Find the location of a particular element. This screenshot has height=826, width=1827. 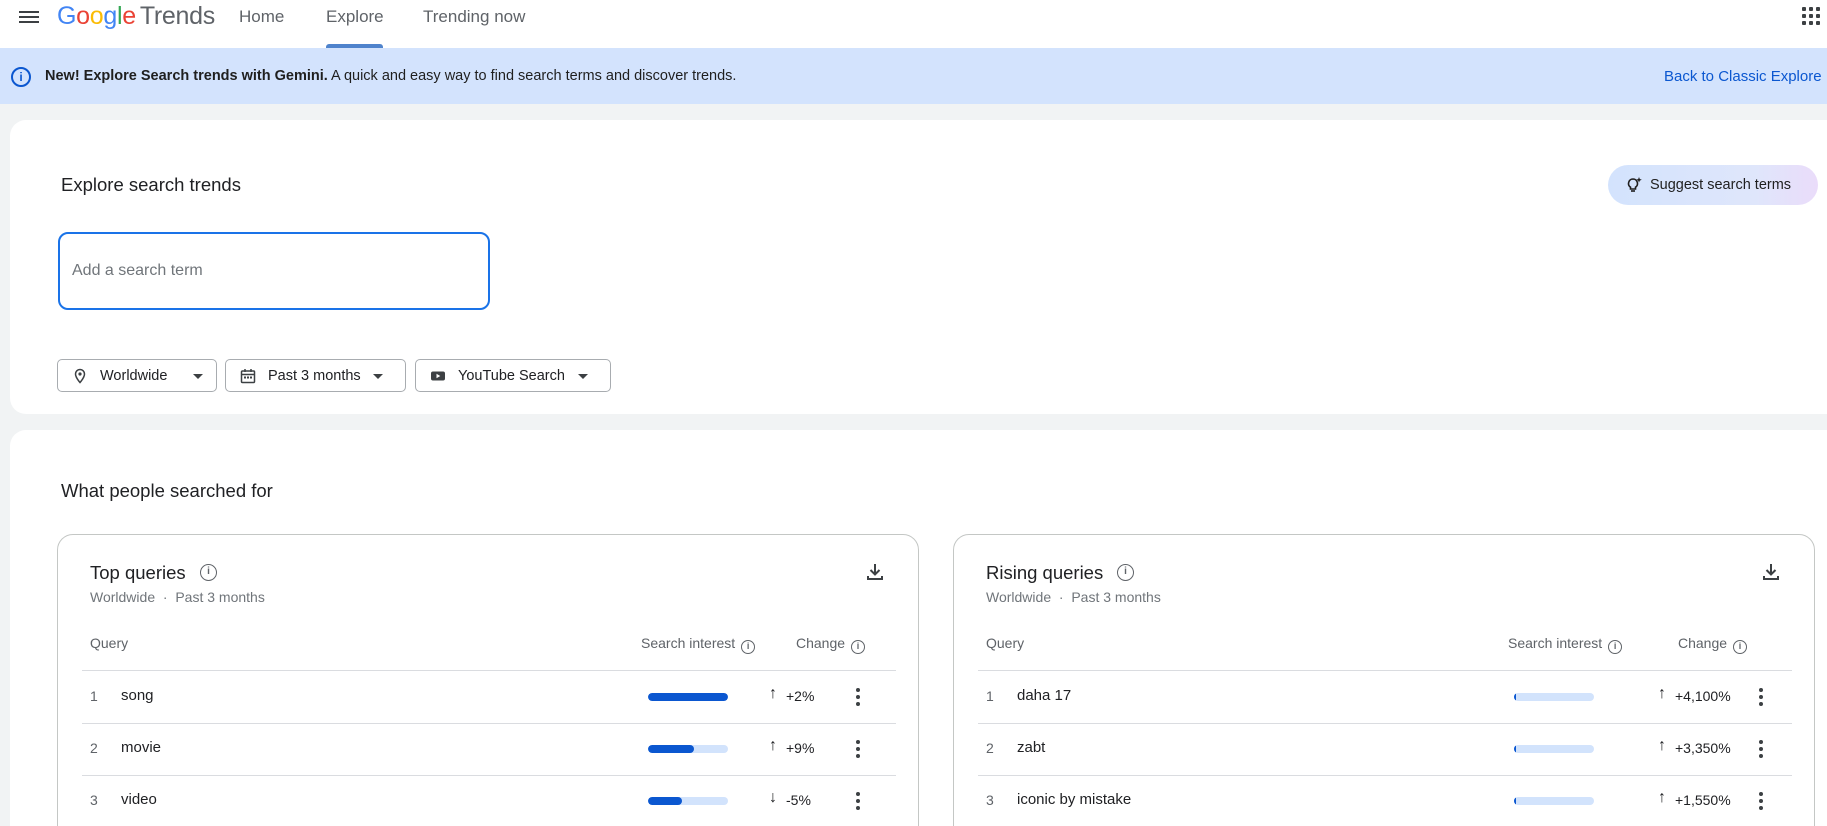

row-query: zabt is located at coordinates (1031, 747).